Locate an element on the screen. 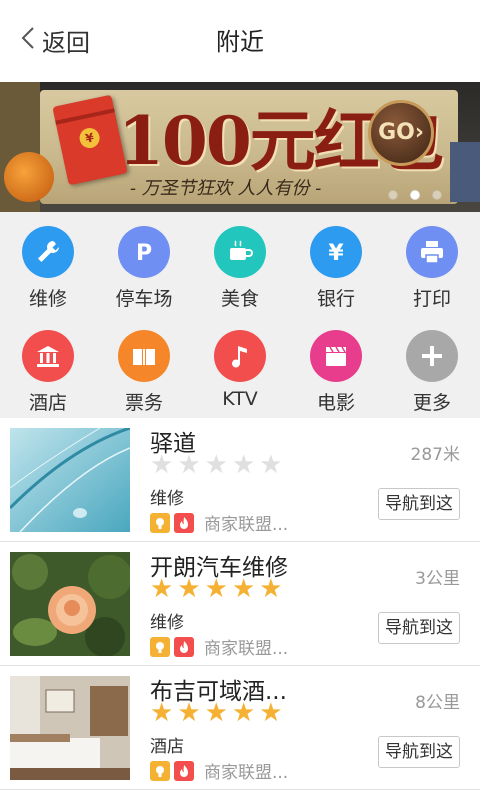  banner-subline: - 万圣节狂欢 人人有份 - is located at coordinates (226, 188).